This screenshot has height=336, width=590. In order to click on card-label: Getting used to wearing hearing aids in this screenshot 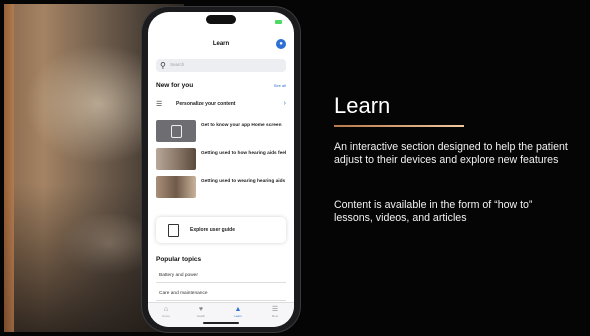, I will do `click(243, 181)`.